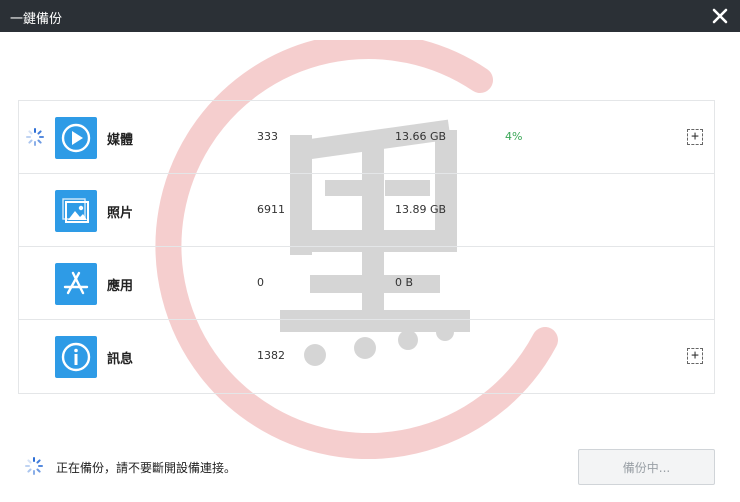 The image size is (740, 502). Describe the element at coordinates (271, 355) in the screenshot. I see `item-count: 1382` at that location.